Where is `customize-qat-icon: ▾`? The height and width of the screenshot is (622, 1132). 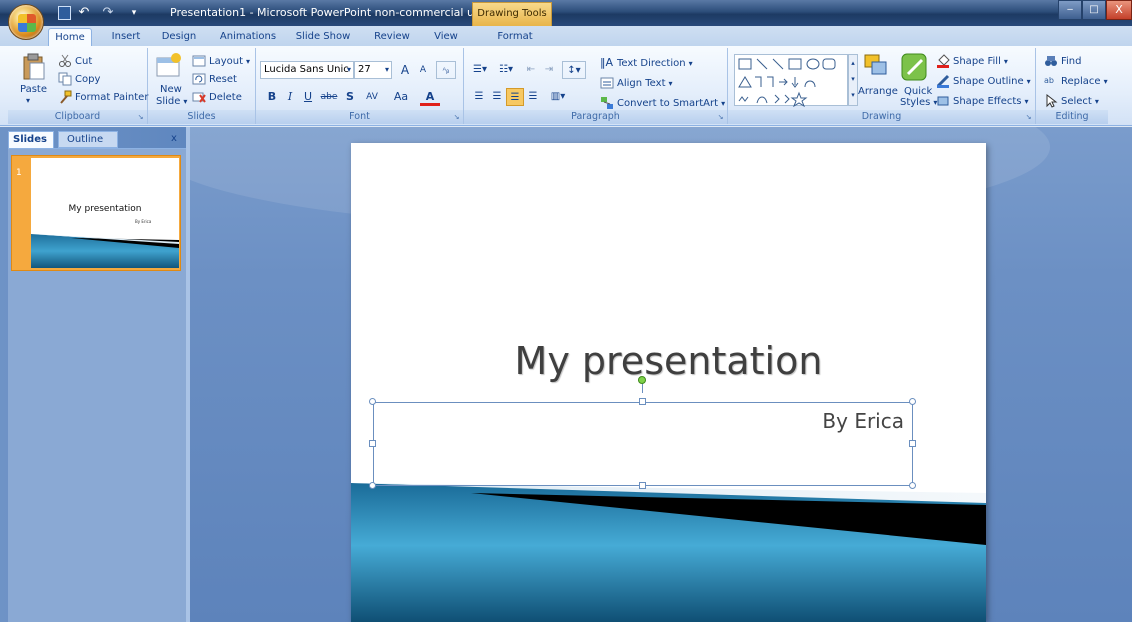
customize-qat-icon: ▾ is located at coordinates (134, 13).